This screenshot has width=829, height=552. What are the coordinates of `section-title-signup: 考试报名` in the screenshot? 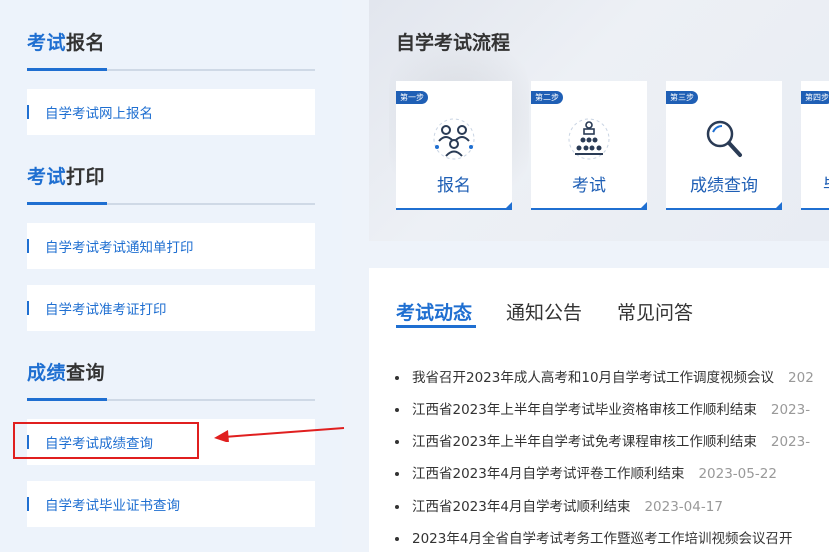 It's located at (66, 41).